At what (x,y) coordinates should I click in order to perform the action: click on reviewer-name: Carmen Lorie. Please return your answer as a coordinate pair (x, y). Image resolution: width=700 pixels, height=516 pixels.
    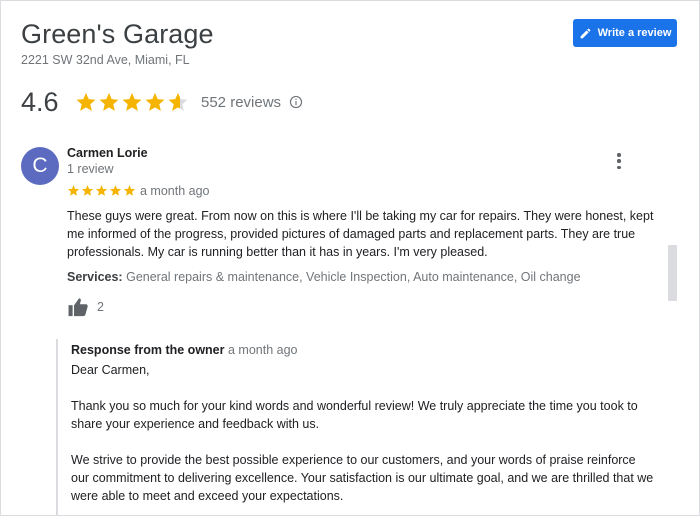
    Looking at the image, I should click on (107, 153).